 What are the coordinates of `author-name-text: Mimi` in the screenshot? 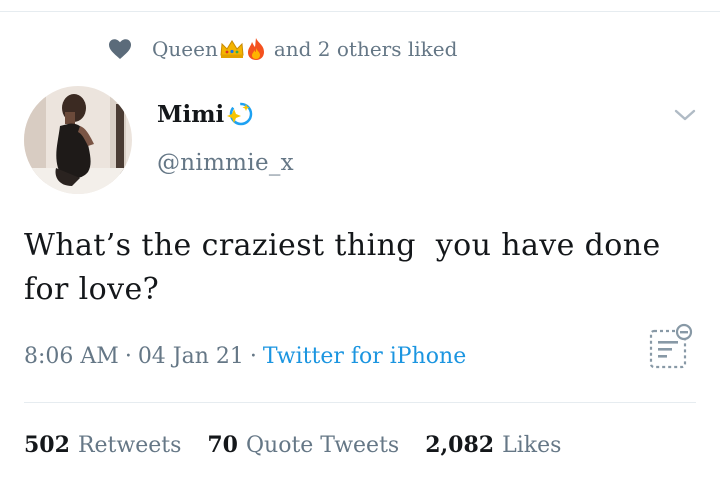 It's located at (190, 114).